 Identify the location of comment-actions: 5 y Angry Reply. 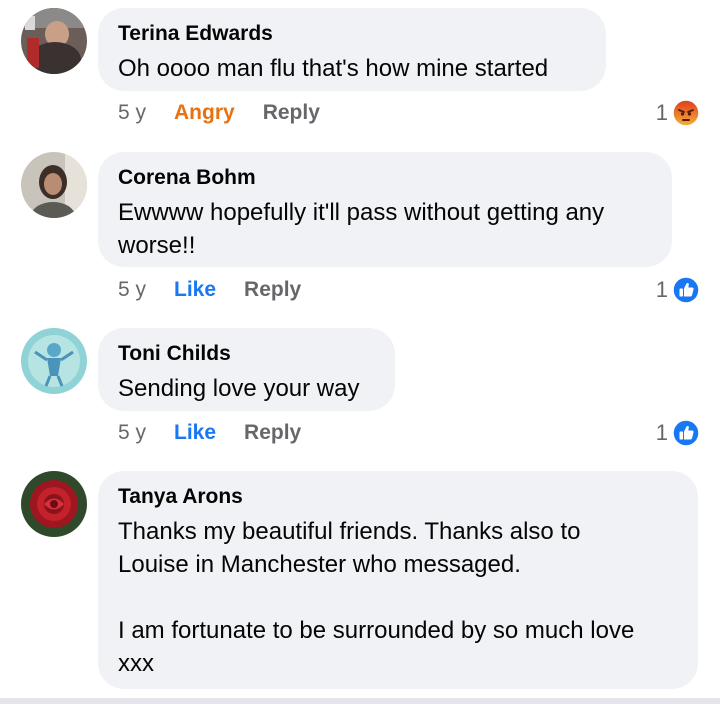
(219, 113).